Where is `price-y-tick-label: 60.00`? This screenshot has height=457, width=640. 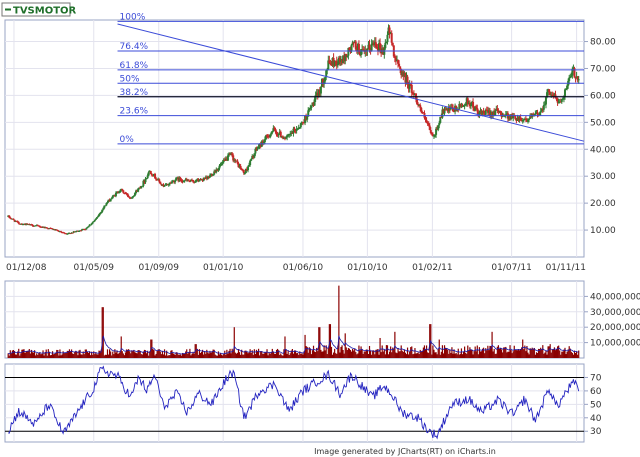
price-y-tick-label: 60.00 is located at coordinates (603, 96).